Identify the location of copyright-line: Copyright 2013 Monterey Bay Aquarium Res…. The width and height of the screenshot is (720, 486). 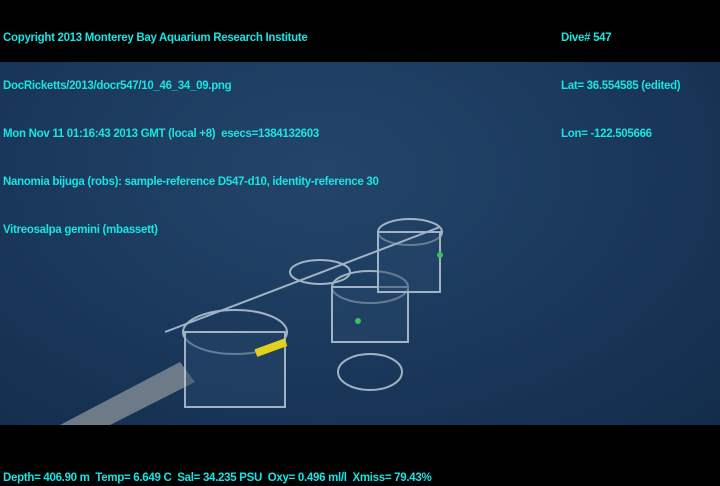
(155, 38).